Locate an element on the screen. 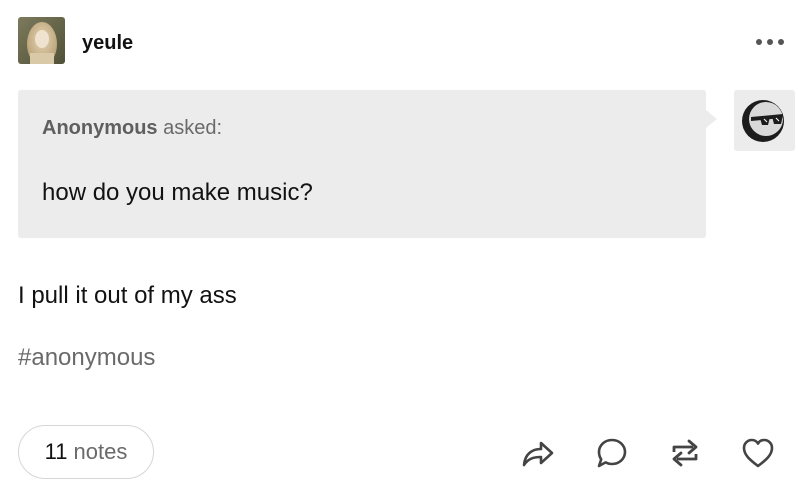 This screenshot has height=487, width=798. like-button is located at coordinates (758, 453).